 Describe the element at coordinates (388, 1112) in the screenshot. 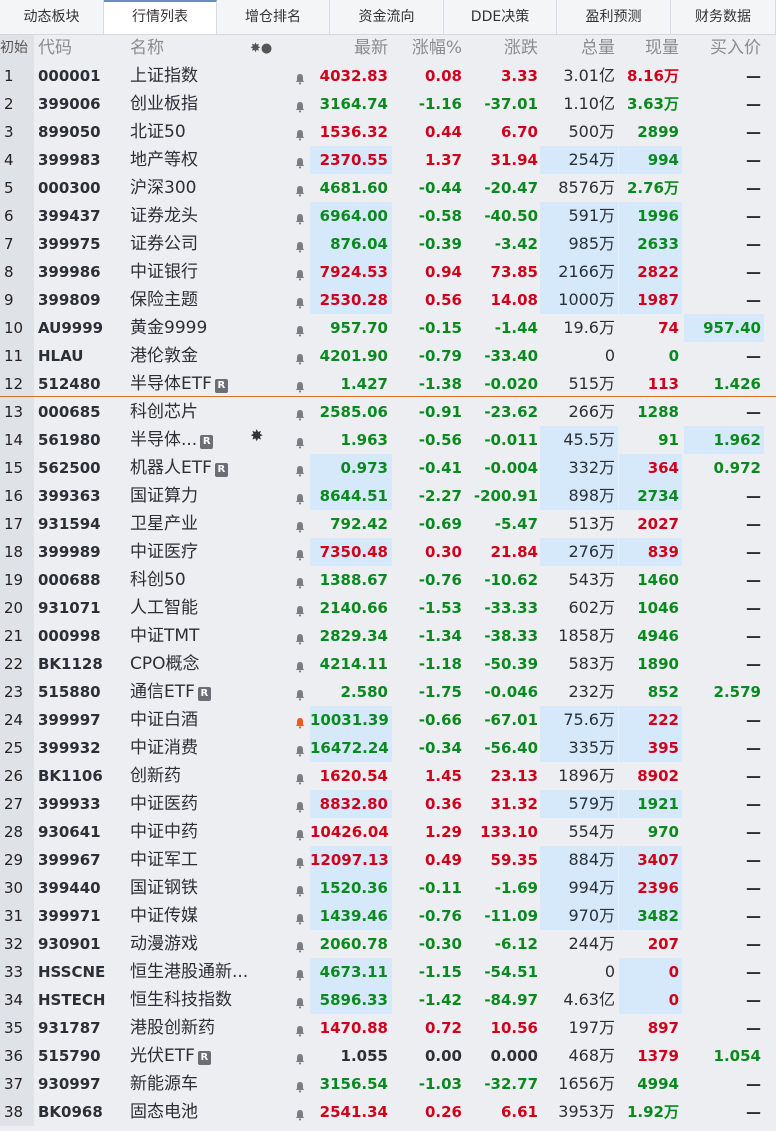

I see `table-row: 38 BK0968 固态电池 2541.34 0.26 6.61 3953万 1.92万 —` at that location.